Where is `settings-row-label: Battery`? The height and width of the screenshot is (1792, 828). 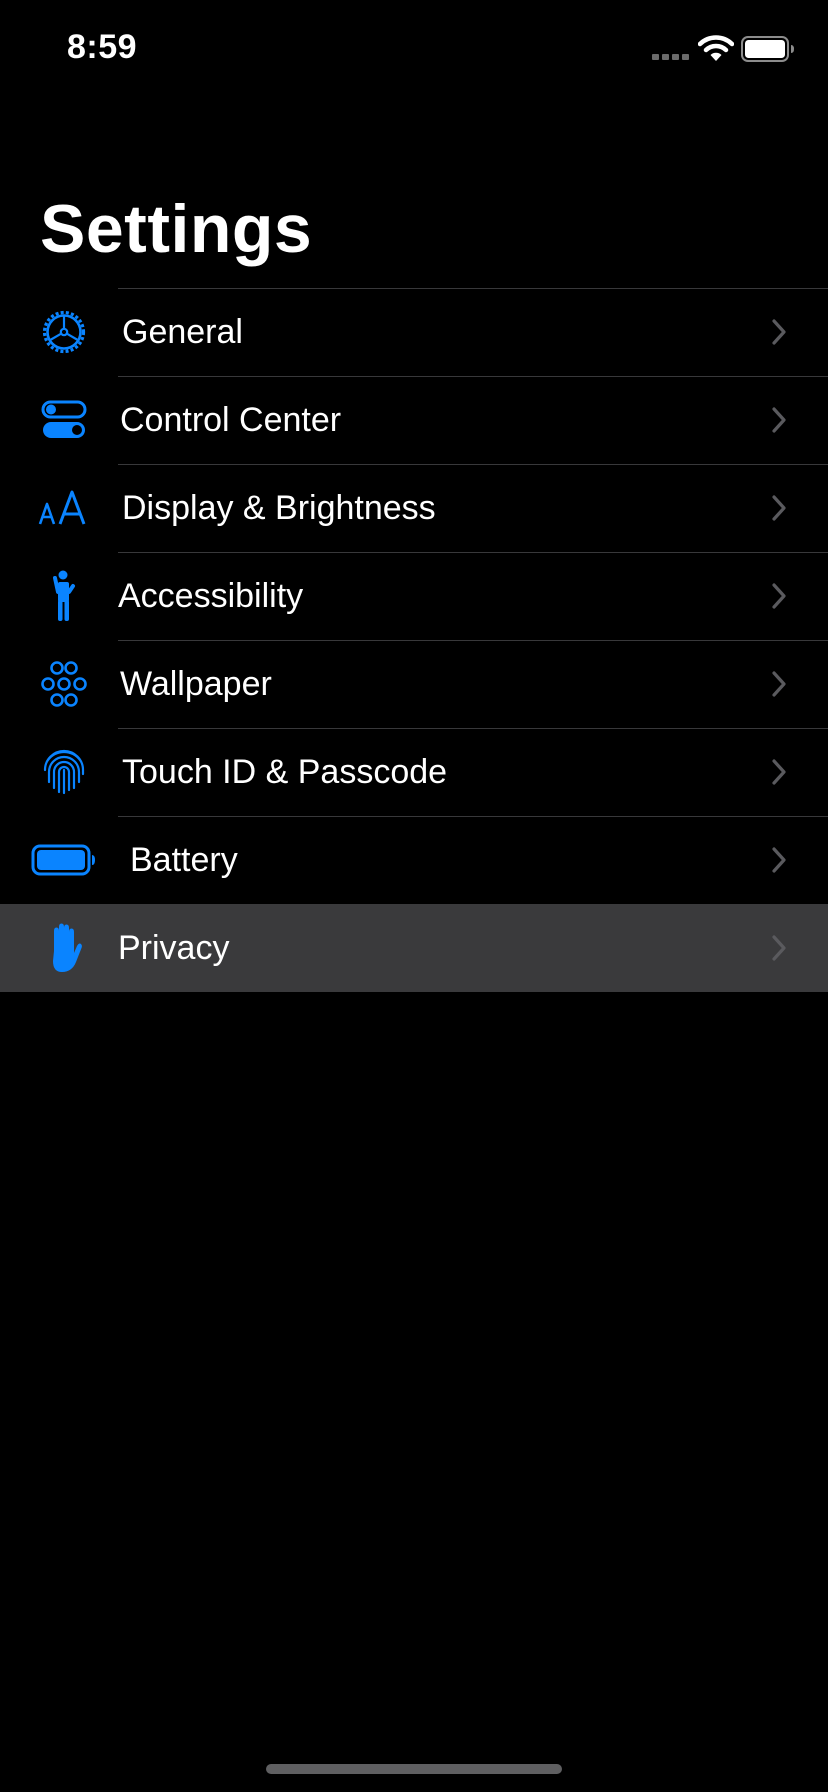
settings-row-label: Battery is located at coordinates (184, 860).